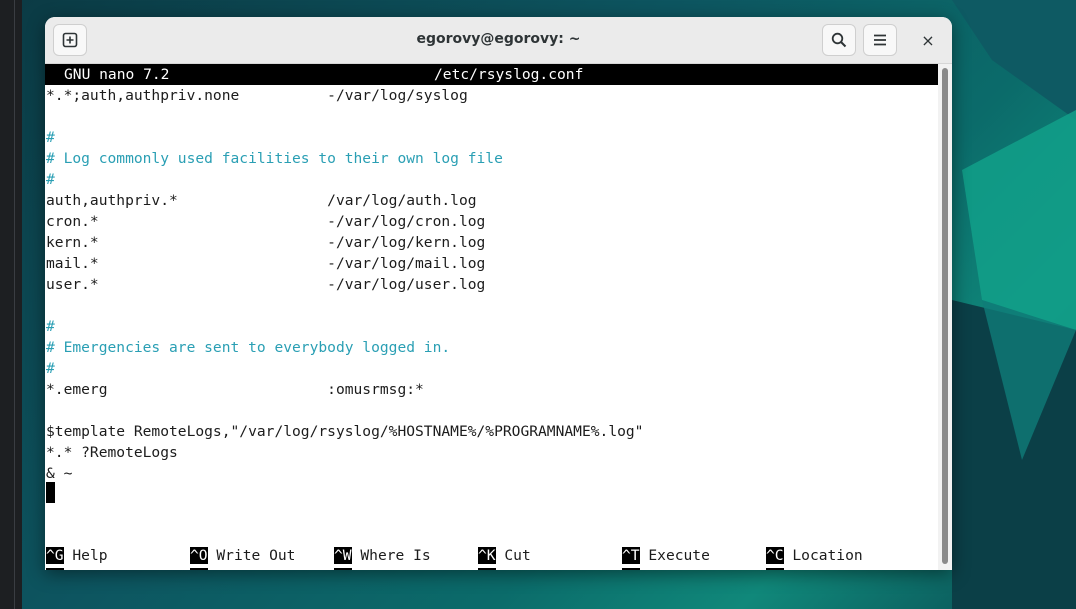 The image size is (1076, 609). I want to click on shortcut-help: ^G Help, so click(77, 555).